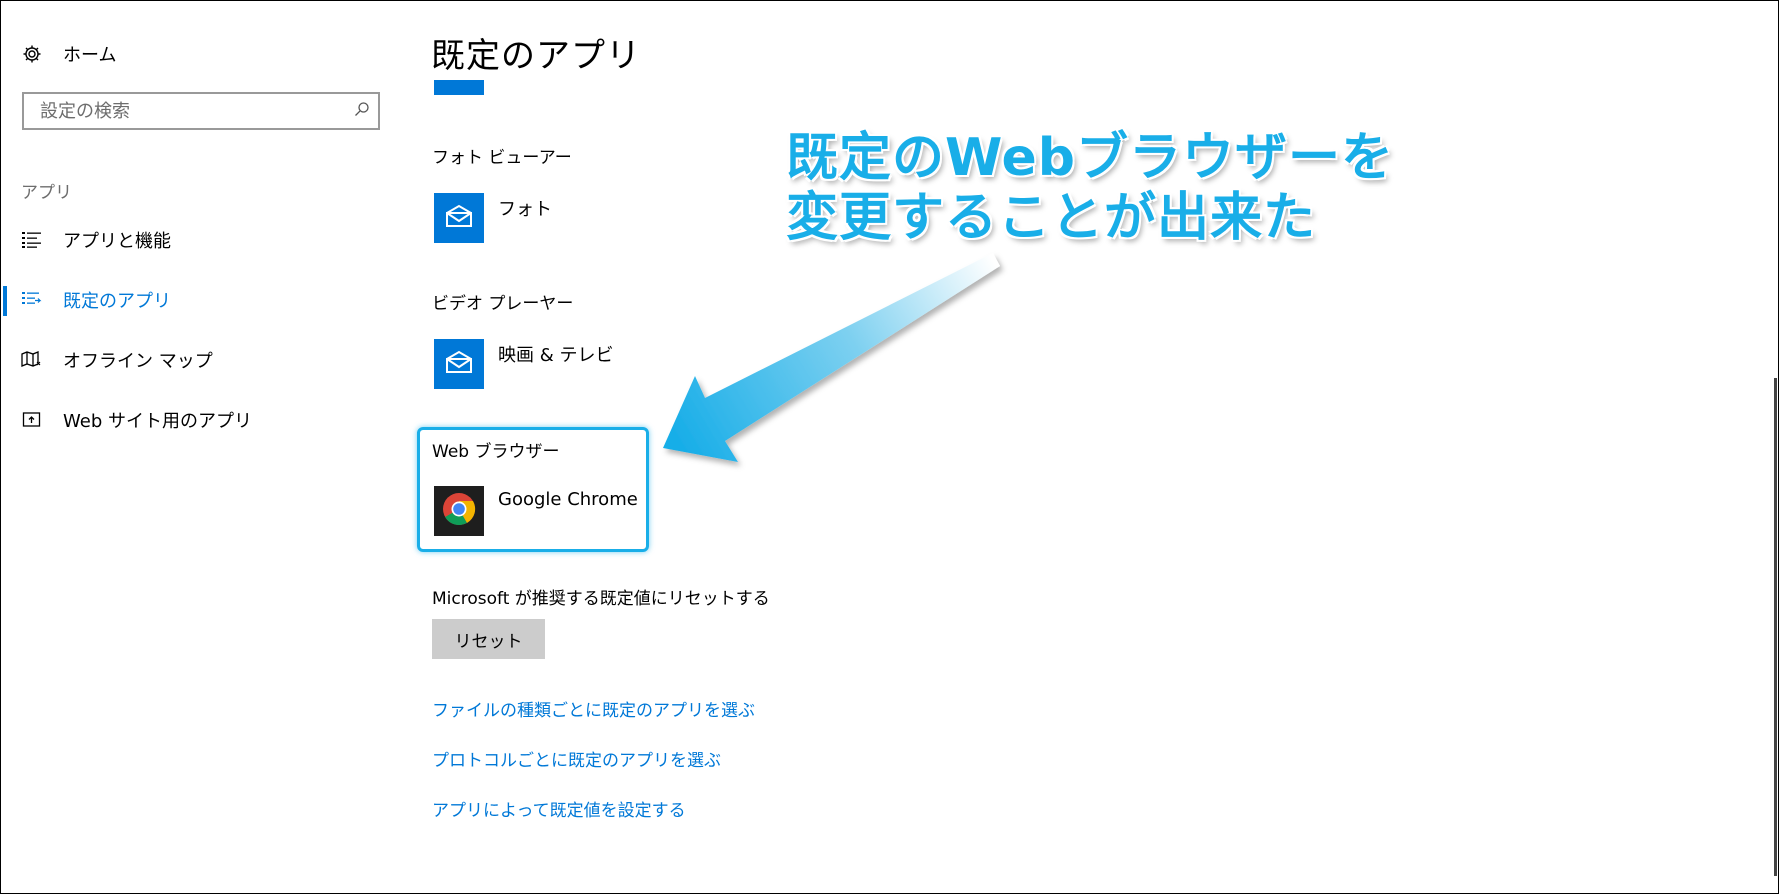  I want to click on annotation-text: 既定のWebブラウザーを 変更することが出来た, so click(1090, 188).